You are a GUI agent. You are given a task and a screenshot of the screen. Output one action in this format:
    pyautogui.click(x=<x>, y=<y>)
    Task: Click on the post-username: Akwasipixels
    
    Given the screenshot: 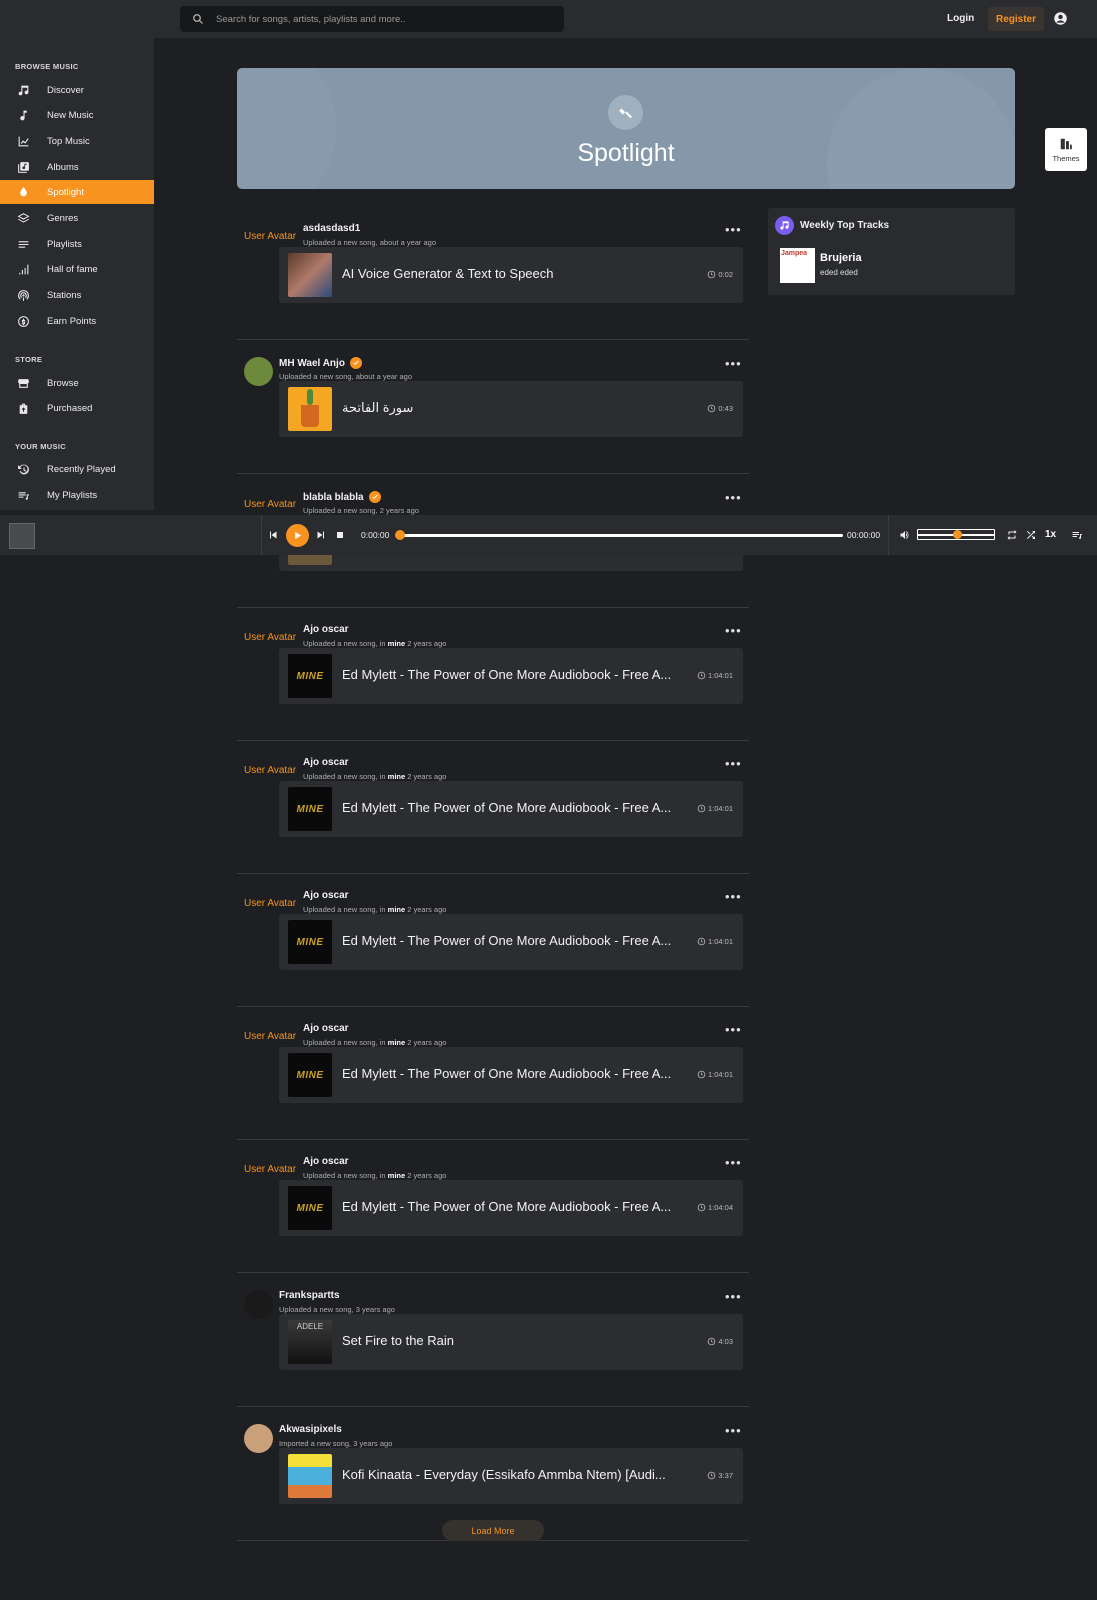 What is the action you would take?
    pyautogui.click(x=310, y=1429)
    